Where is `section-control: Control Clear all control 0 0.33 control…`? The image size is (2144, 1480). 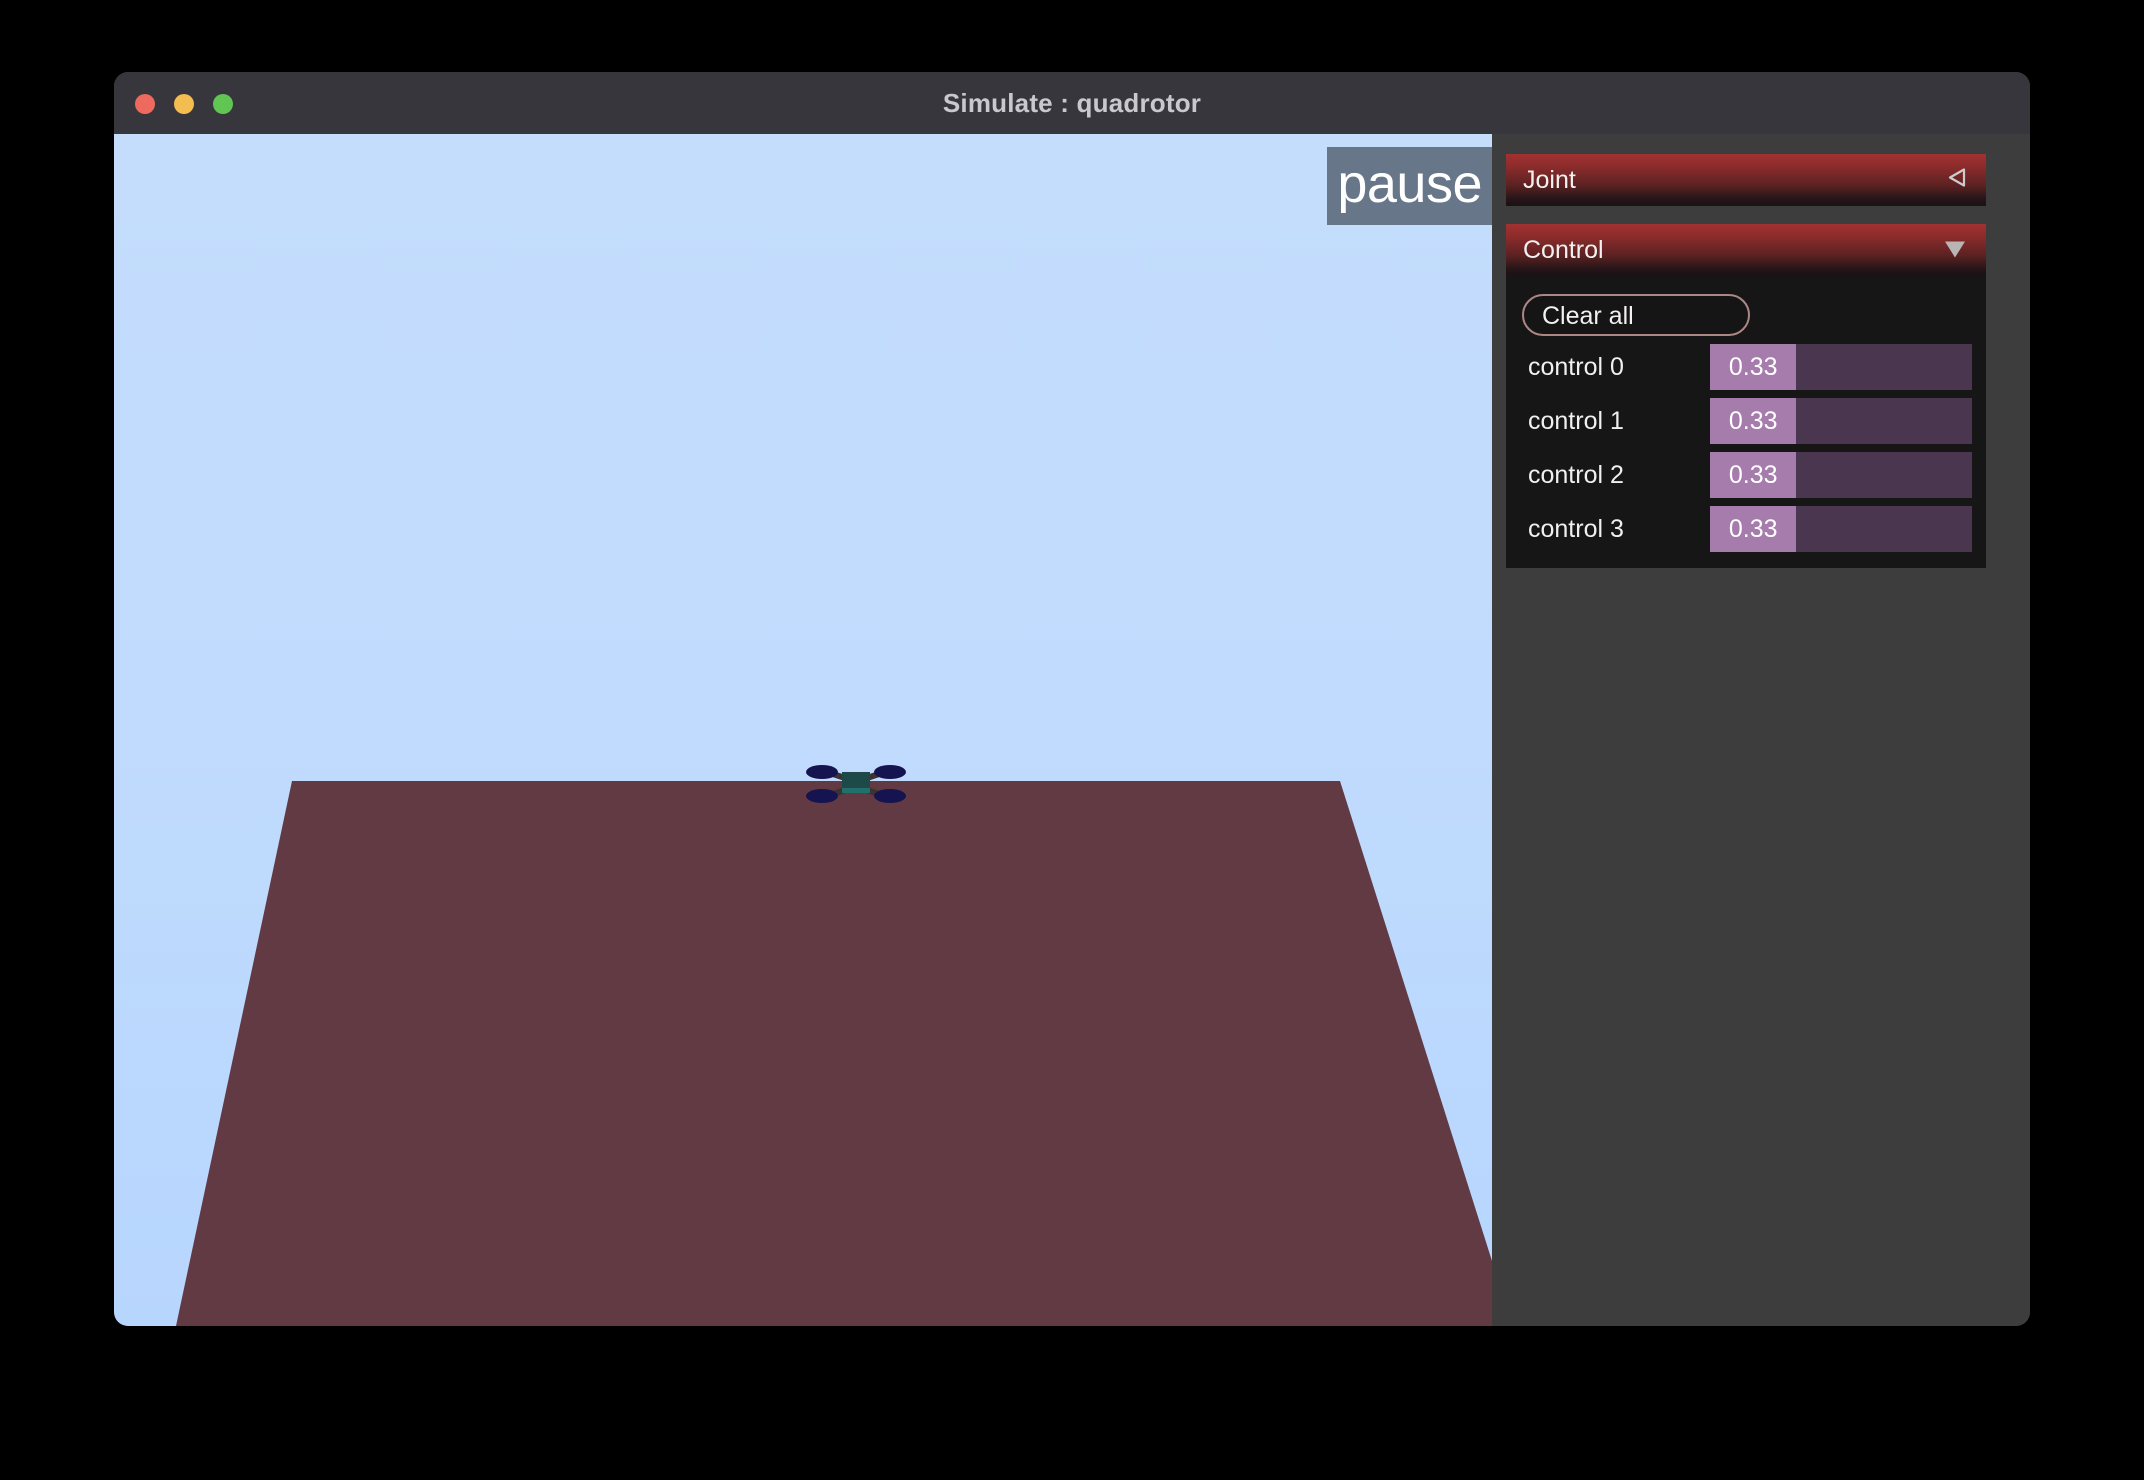
section-control: Control Clear all control 0 0.33 control… is located at coordinates (1746, 396).